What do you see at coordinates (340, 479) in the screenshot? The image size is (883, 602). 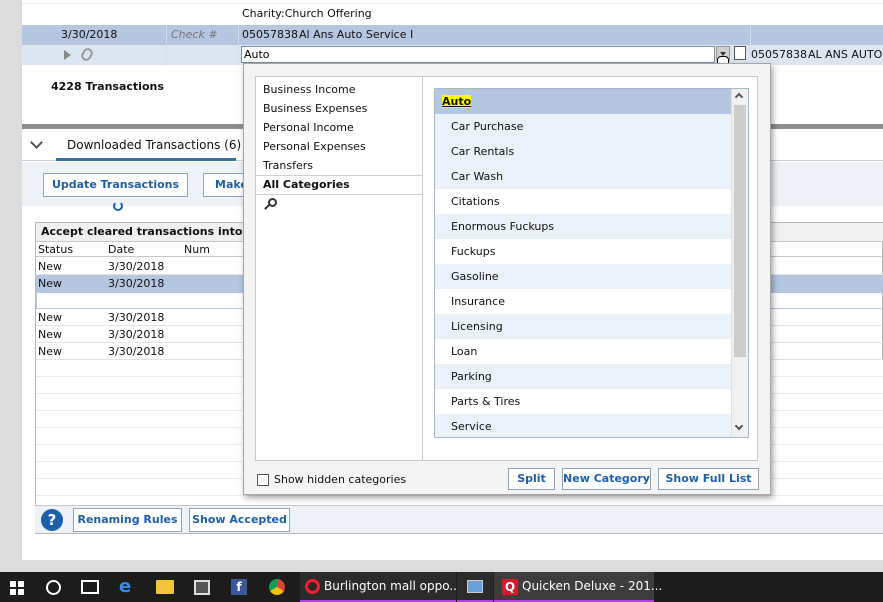 I see `show-hidden-label: Show hidden categories` at bounding box center [340, 479].